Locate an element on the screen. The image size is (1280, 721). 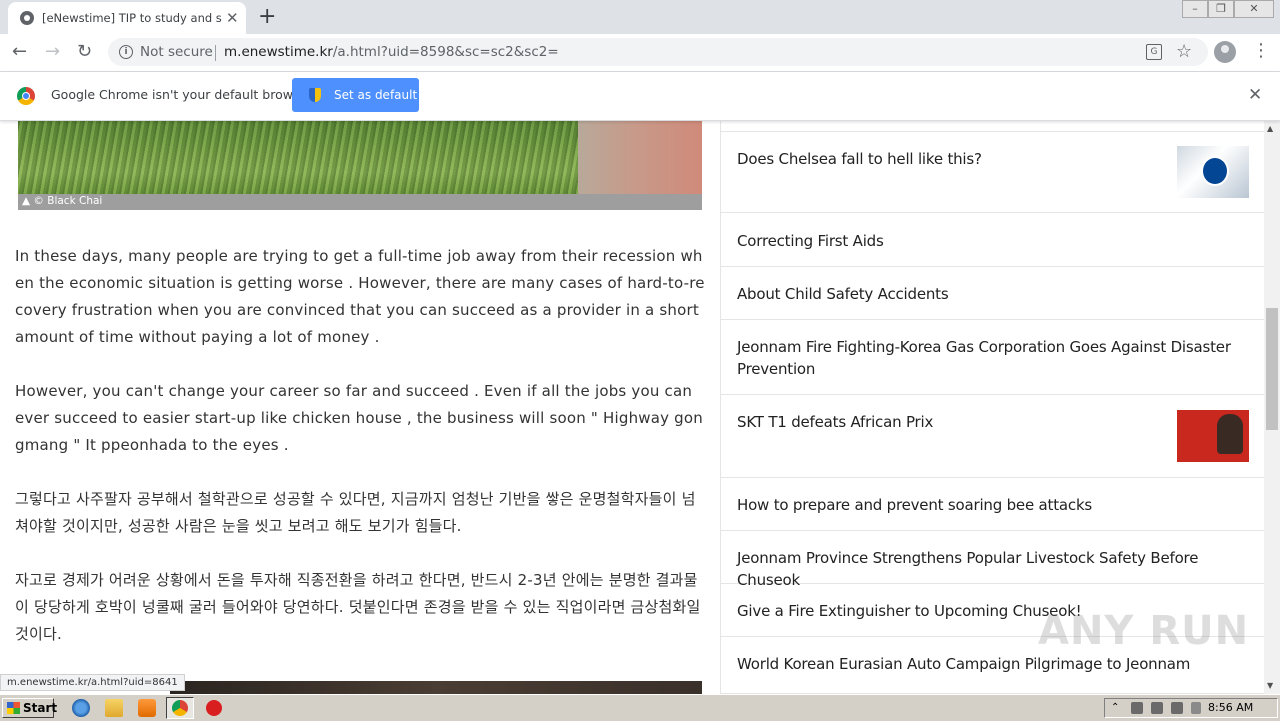
related-news-title: Correcting First Aids is located at coordinates (994, 241).